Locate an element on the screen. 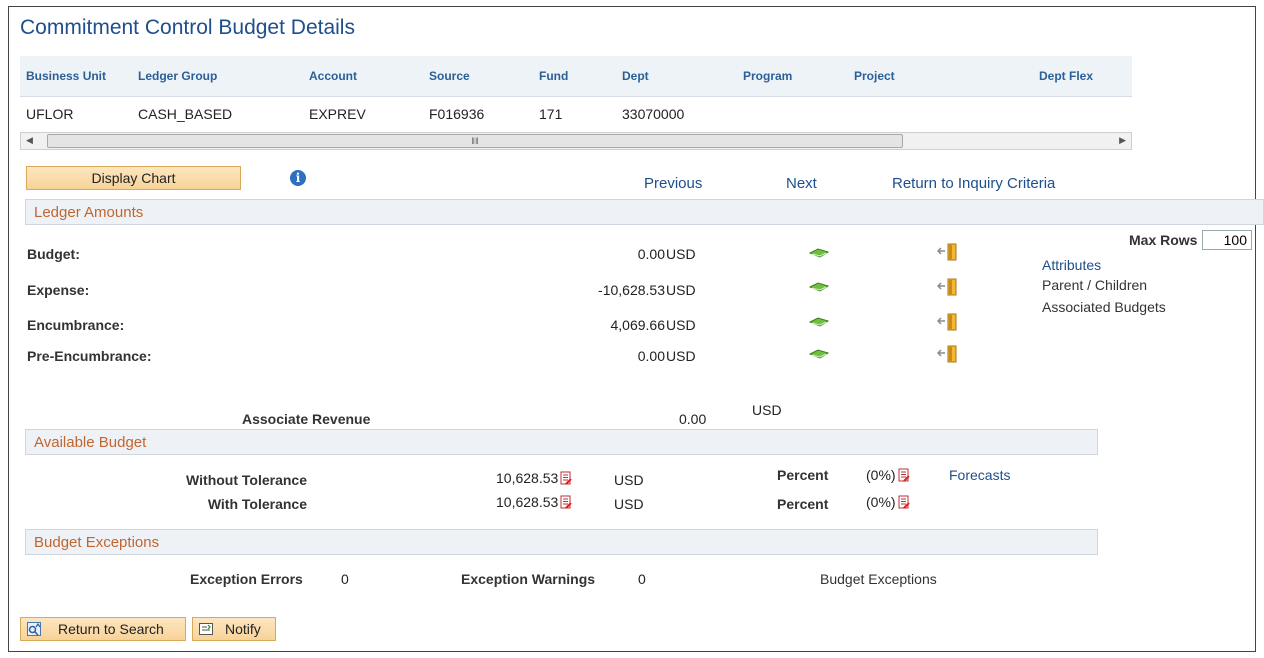  ledger-amounts-header: Ledger Amounts is located at coordinates (644, 212).